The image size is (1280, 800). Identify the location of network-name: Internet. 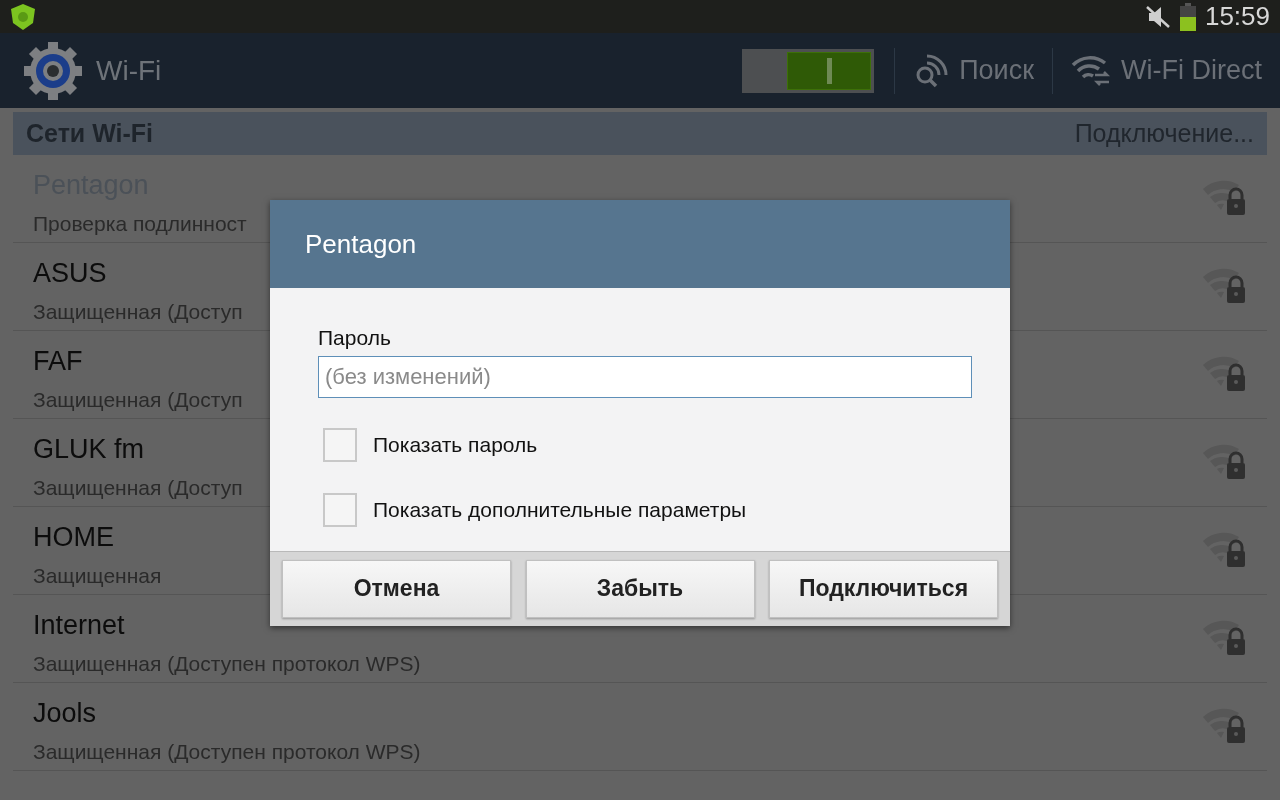
(79, 625).